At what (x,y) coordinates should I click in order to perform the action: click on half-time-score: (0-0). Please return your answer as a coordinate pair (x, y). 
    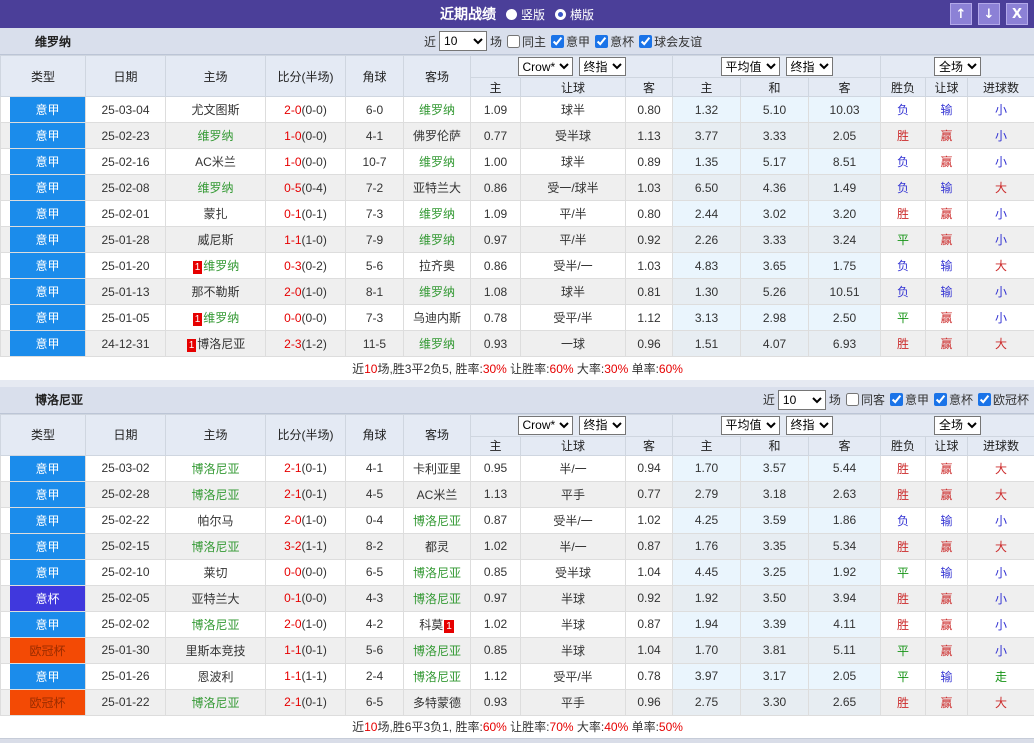
    Looking at the image, I should click on (314, 110).